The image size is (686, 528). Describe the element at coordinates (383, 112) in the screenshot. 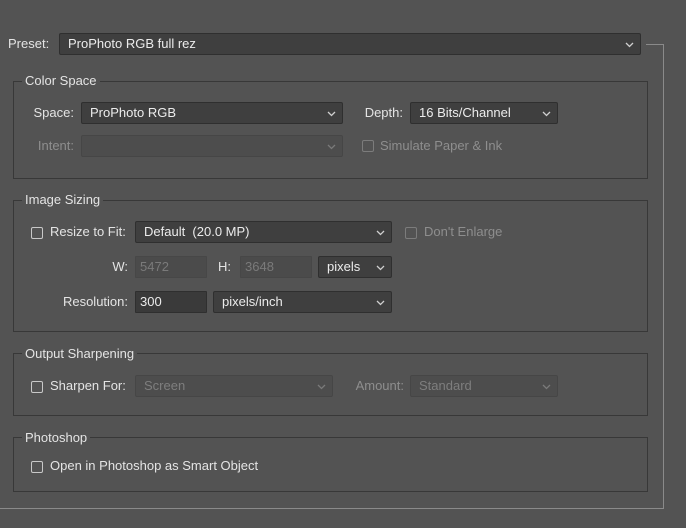

I see `depth-label: Depth:` at that location.